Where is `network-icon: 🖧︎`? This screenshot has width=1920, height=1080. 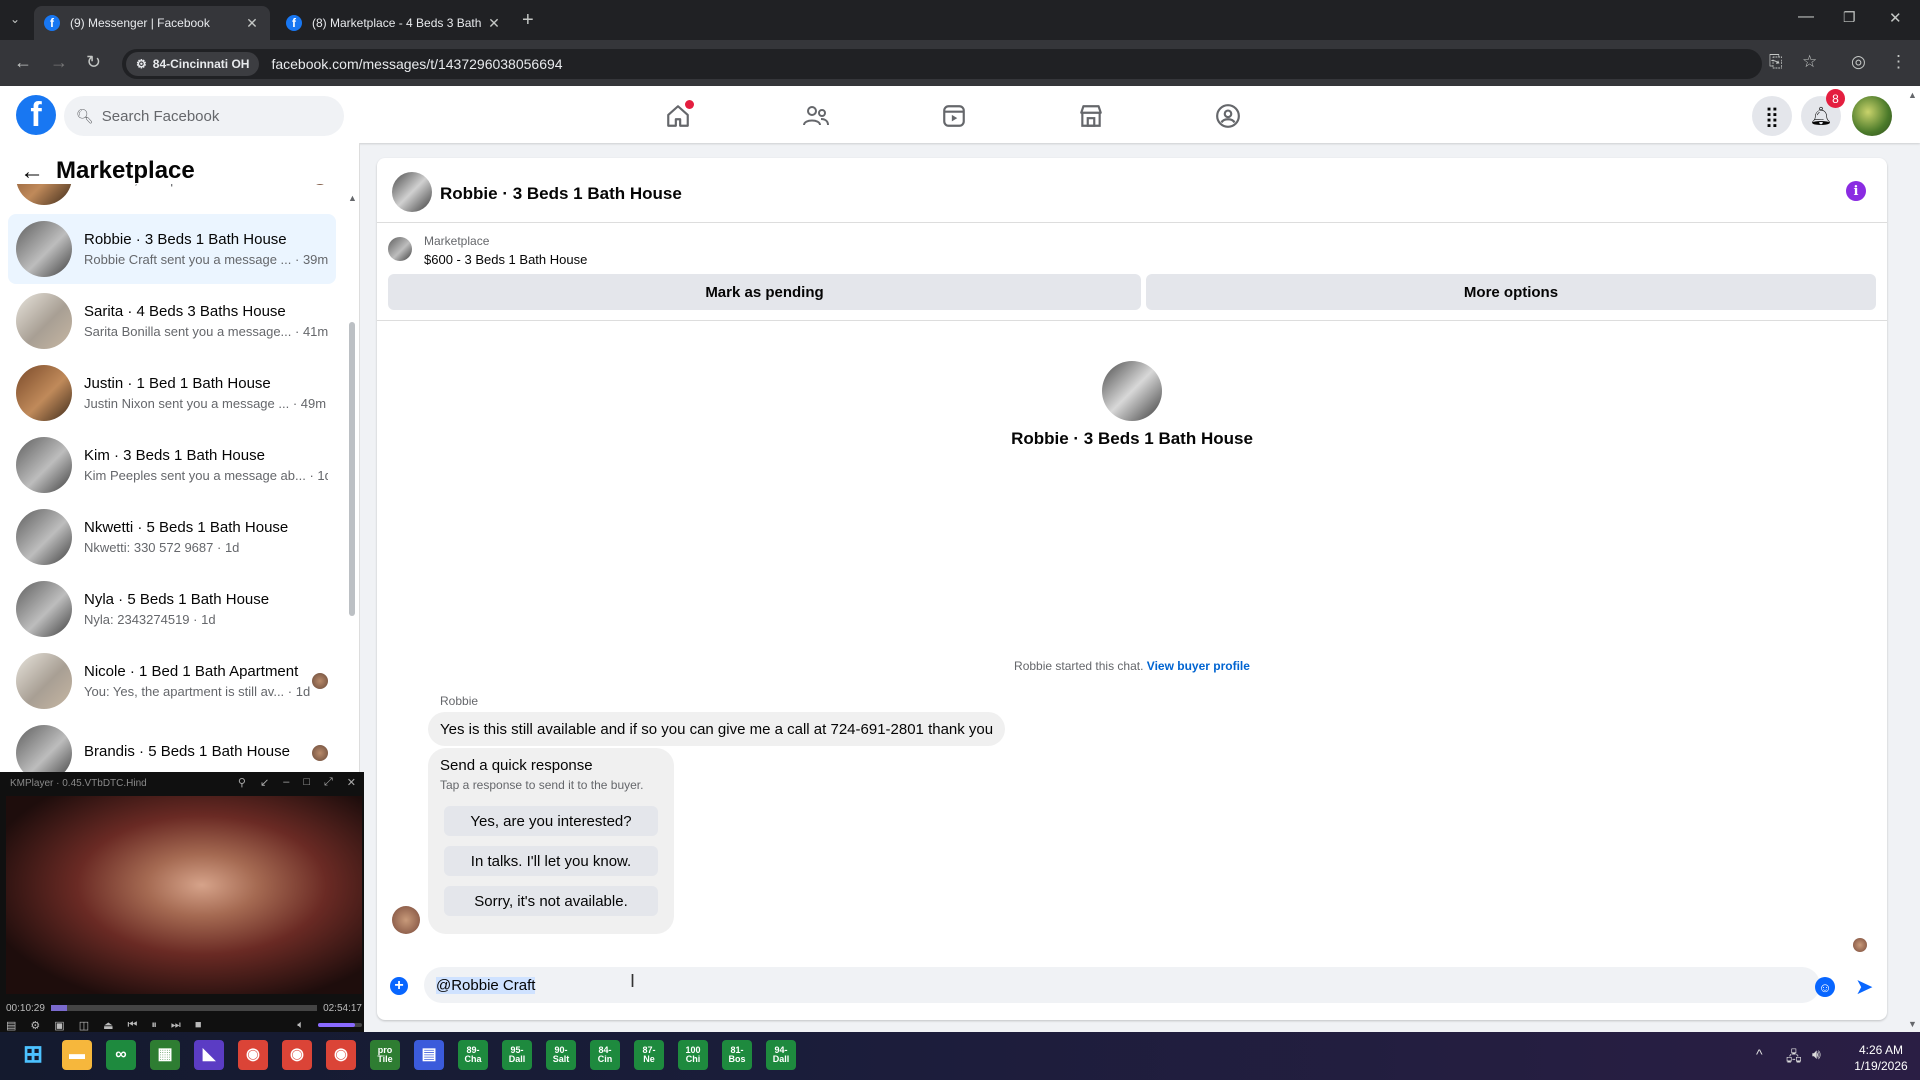 network-icon: 🖧︎ is located at coordinates (1794, 1058).